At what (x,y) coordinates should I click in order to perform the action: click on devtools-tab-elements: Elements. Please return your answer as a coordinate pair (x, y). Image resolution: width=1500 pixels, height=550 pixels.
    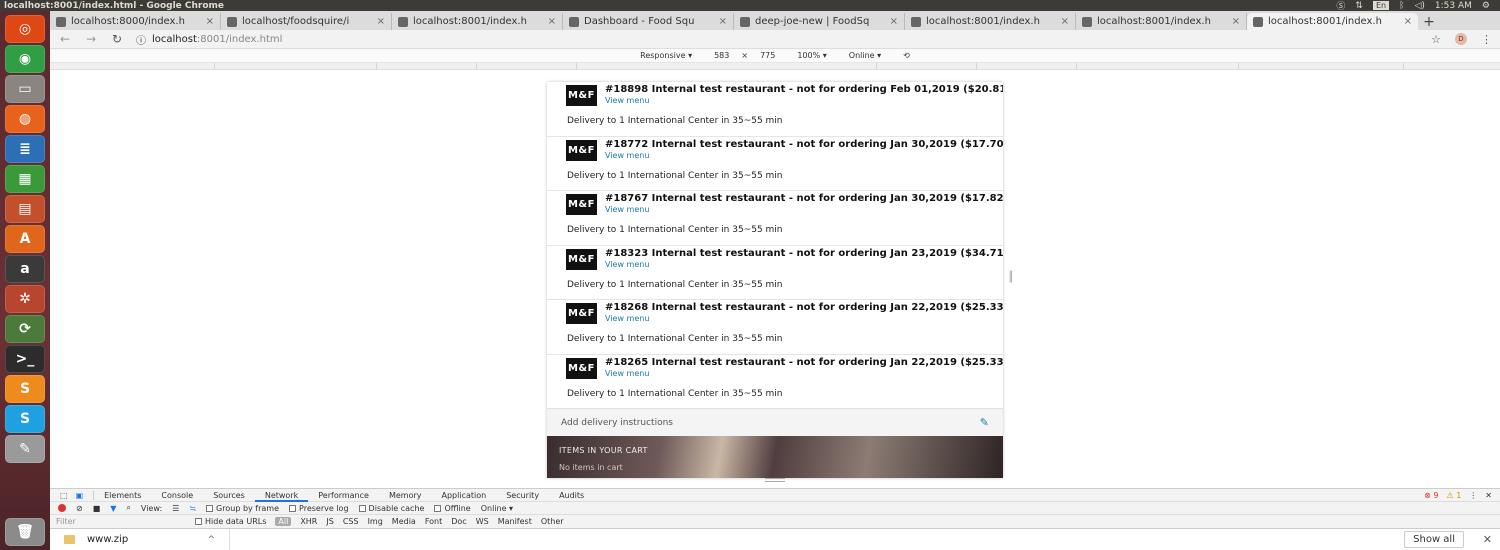
    Looking at the image, I should click on (122, 495).